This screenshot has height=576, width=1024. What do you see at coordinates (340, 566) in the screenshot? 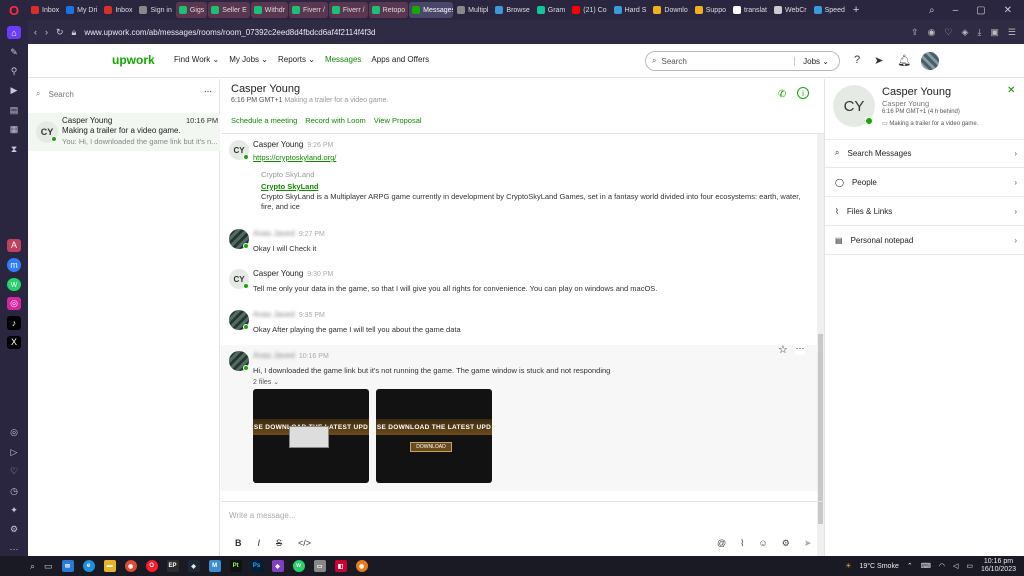
I see `app-icon: ◧` at bounding box center [340, 566].